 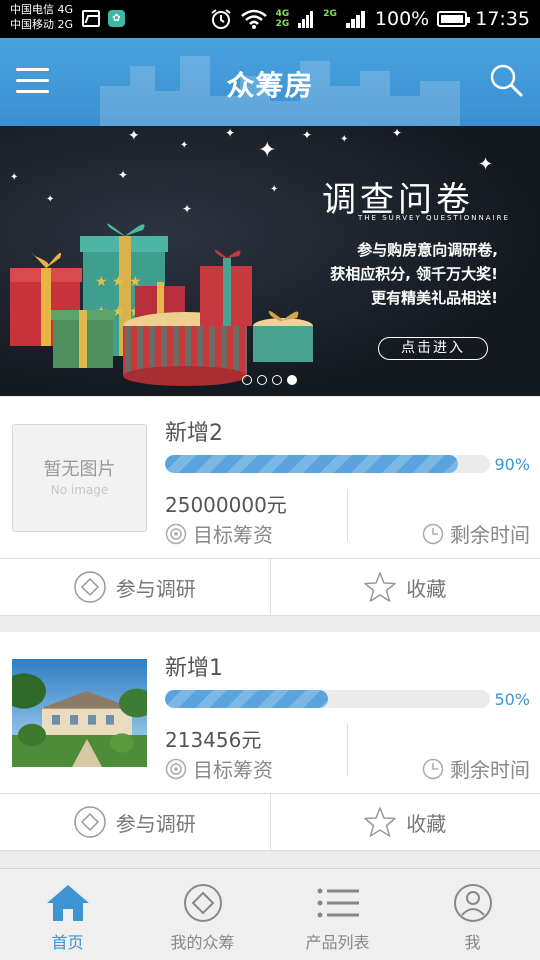 I want to click on project-name: 新增1, so click(x=194, y=668).